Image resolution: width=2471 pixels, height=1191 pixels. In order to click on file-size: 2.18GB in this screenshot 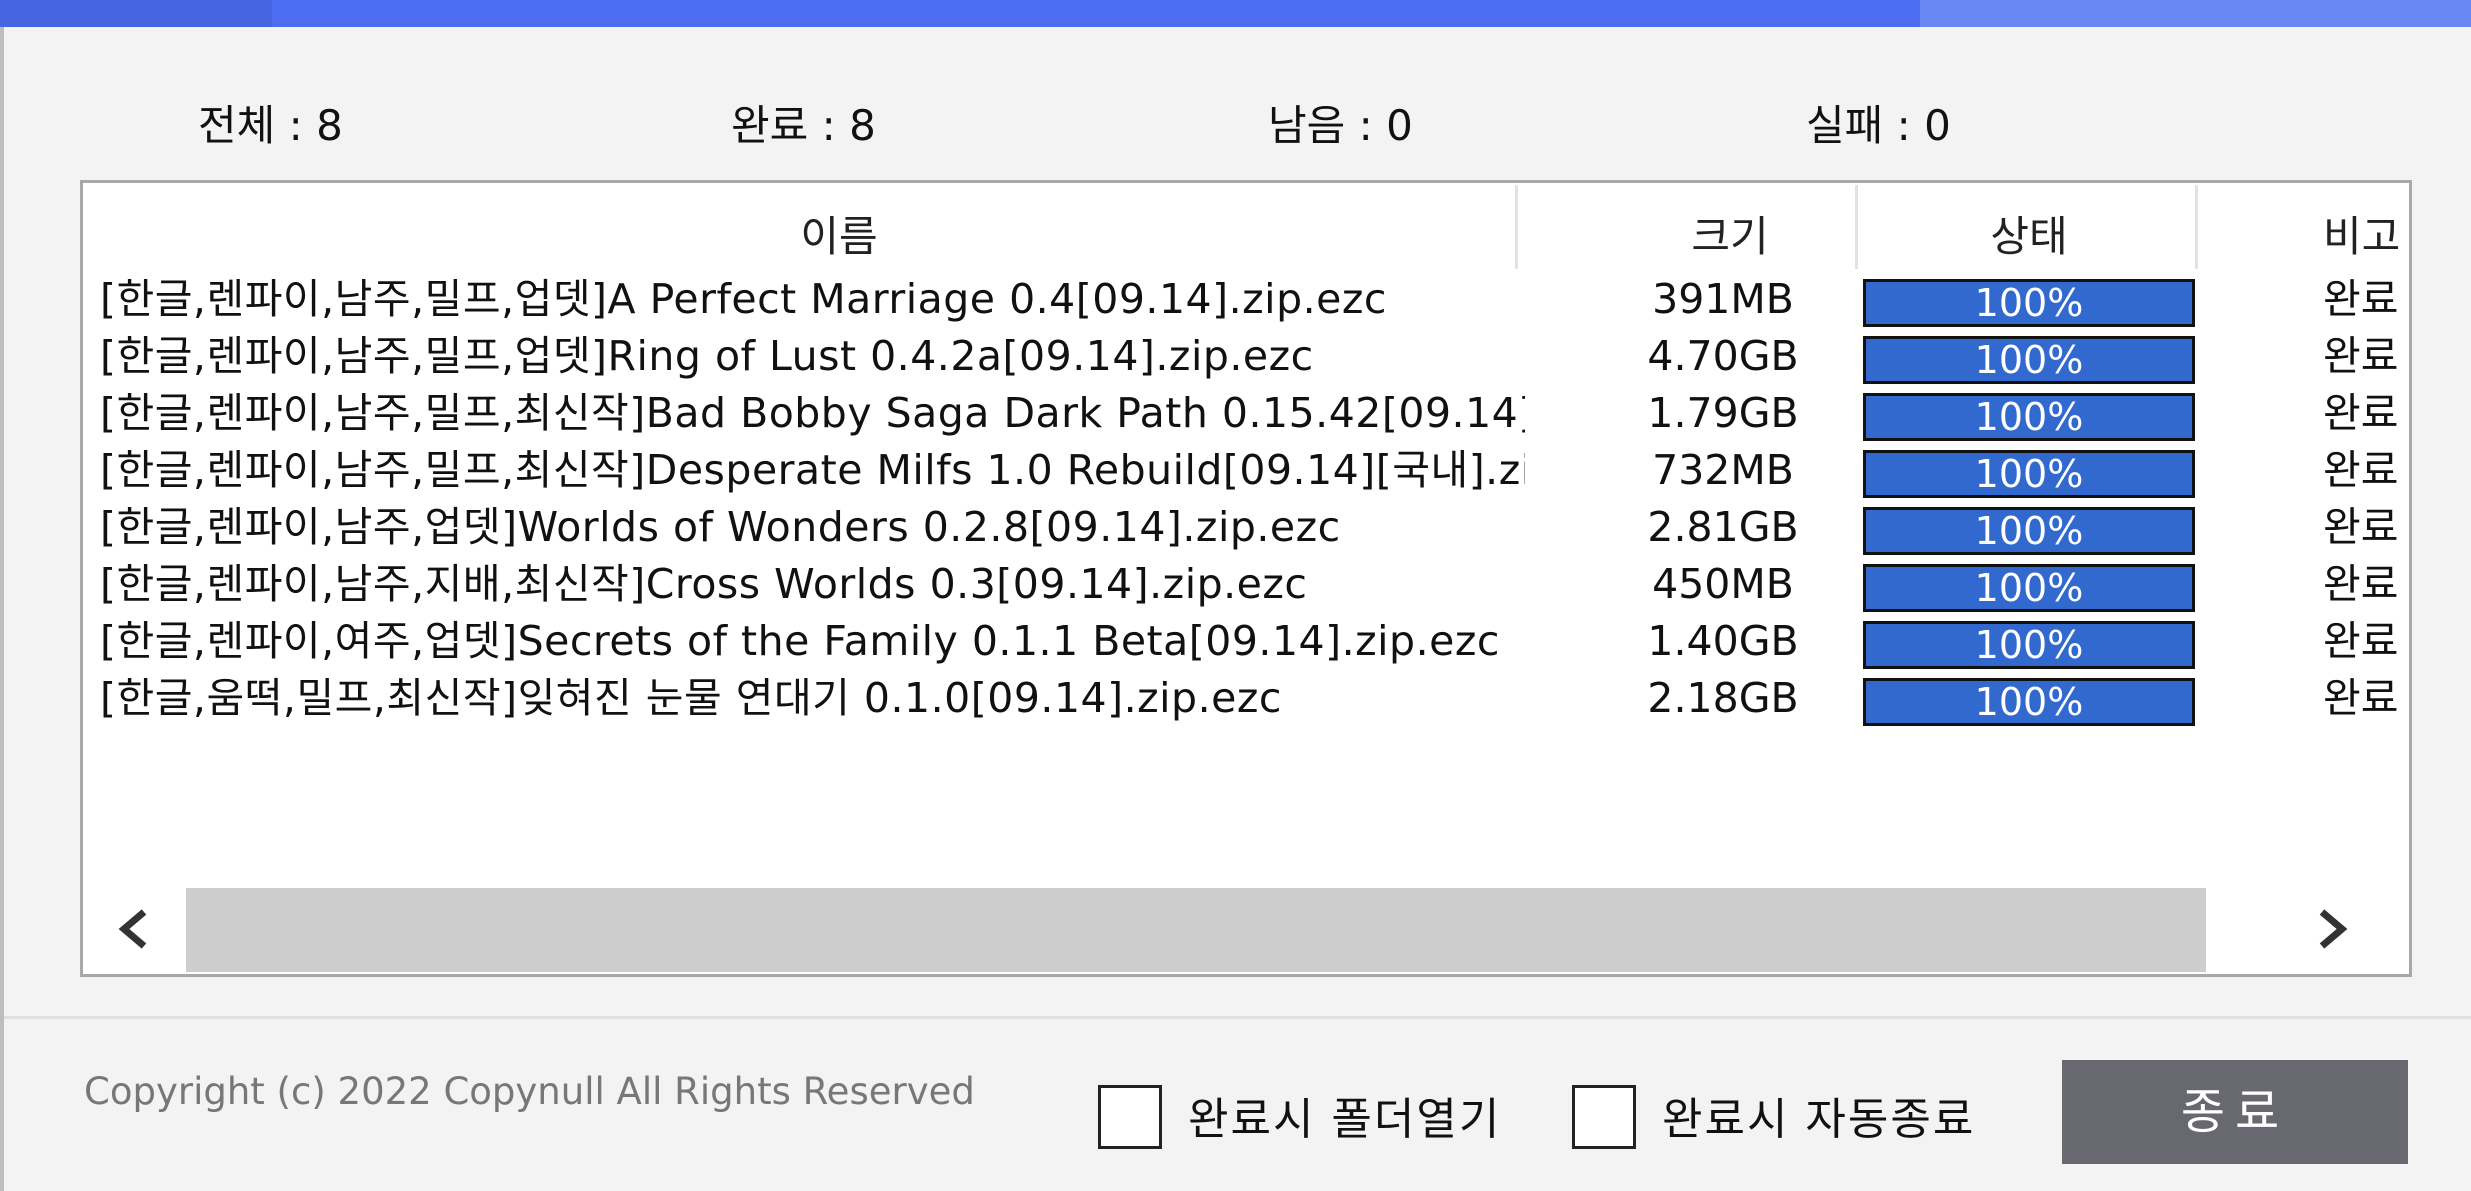, I will do `click(1723, 698)`.